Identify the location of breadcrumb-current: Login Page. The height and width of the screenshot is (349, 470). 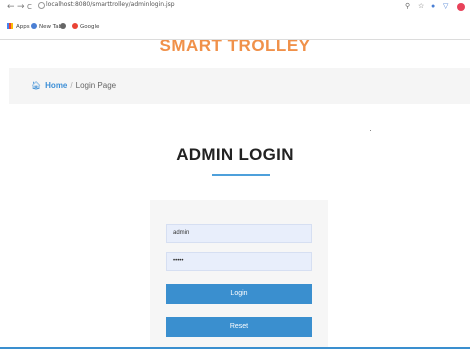
(96, 85).